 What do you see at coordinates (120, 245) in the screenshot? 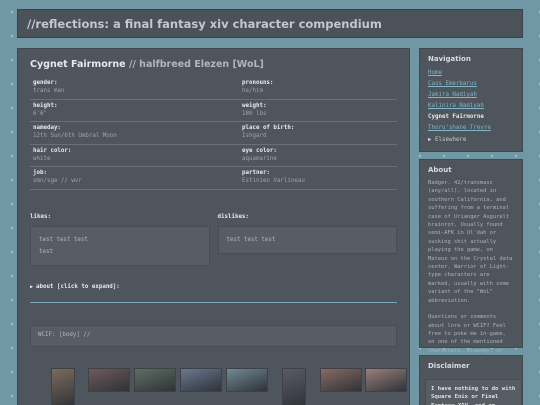
I see `likes-box: test test test test` at bounding box center [120, 245].